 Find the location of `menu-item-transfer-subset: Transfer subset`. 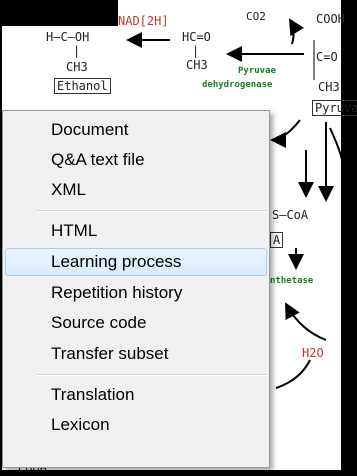

menu-item-transfer-subset: Transfer subset is located at coordinates (136, 354).